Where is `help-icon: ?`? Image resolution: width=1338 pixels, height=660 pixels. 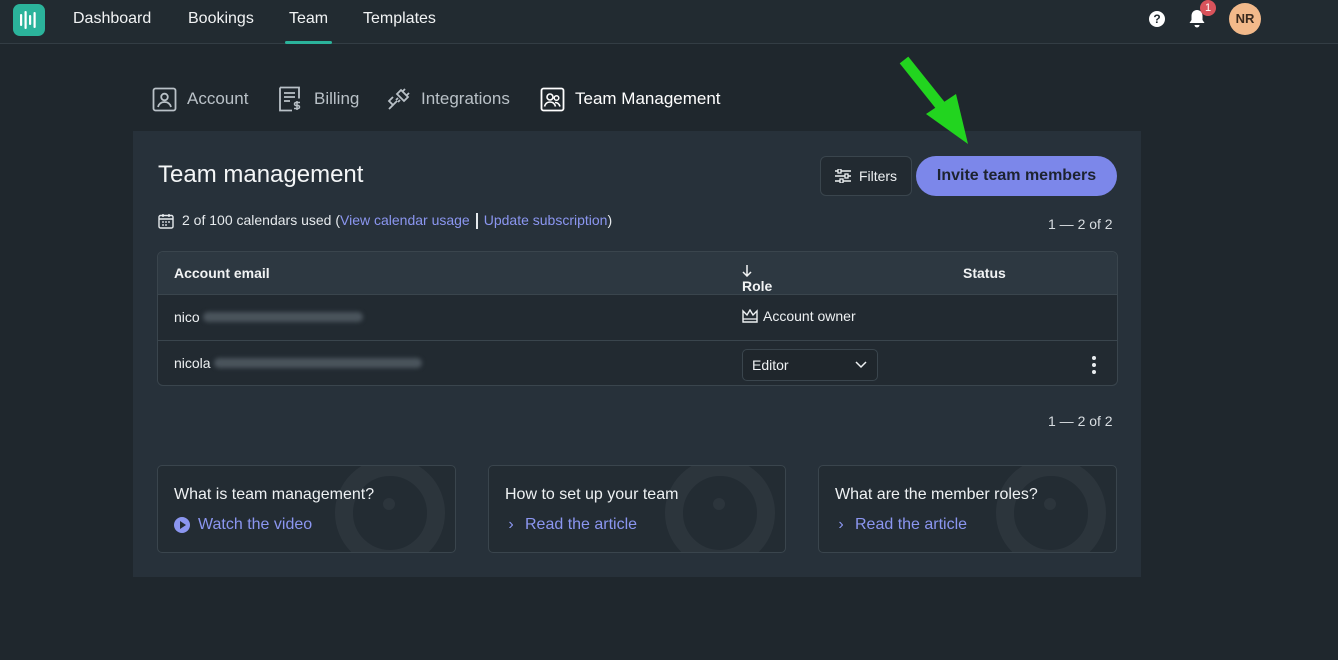
help-icon: ? is located at coordinates (1157, 19).